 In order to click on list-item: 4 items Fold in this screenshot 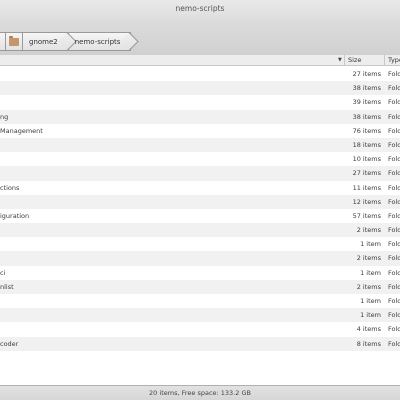, I will do `click(200, 329)`.